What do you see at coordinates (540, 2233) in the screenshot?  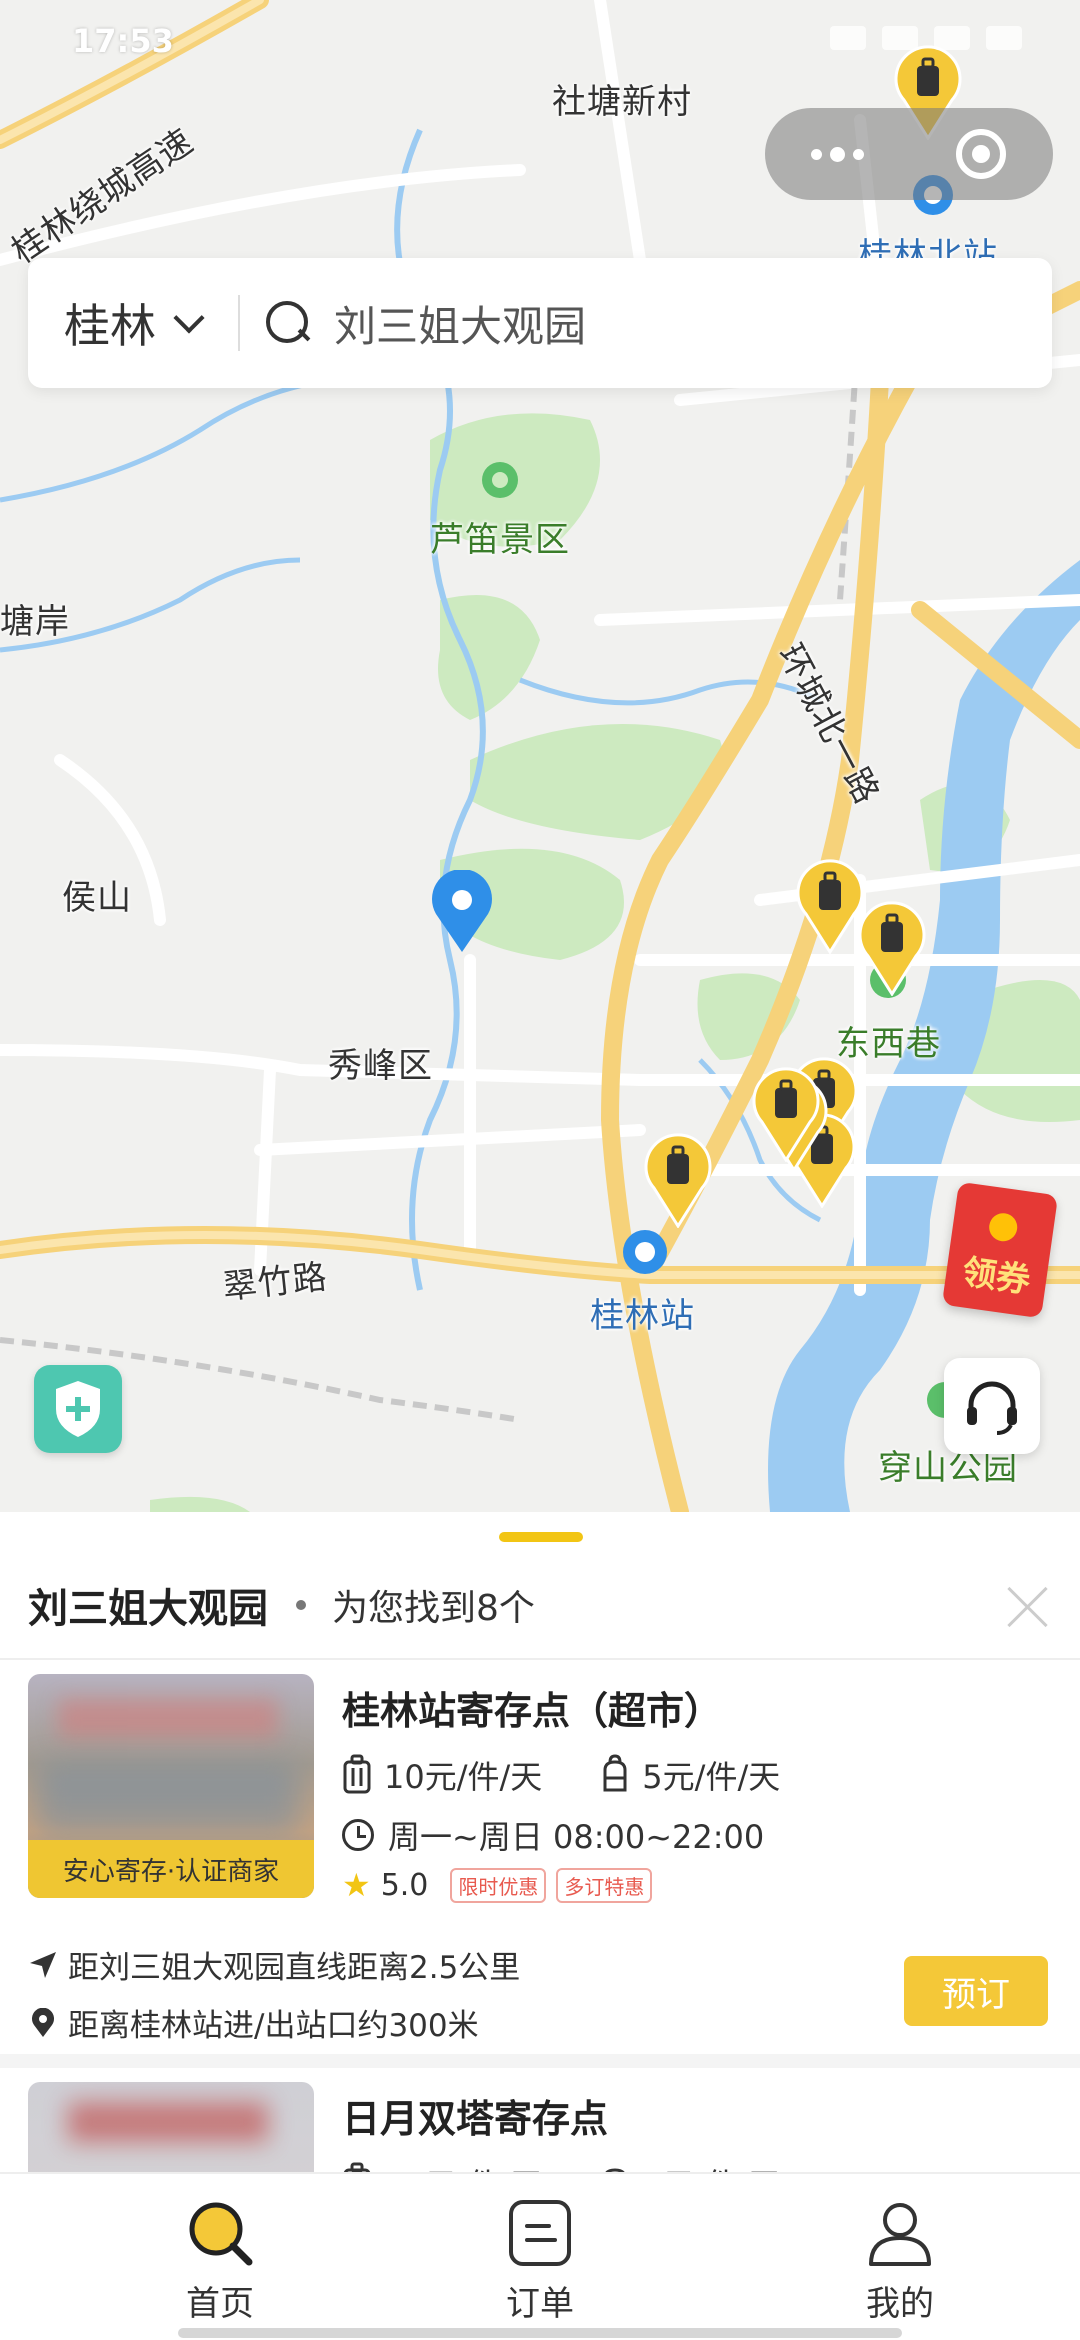 I see `order-icon` at bounding box center [540, 2233].